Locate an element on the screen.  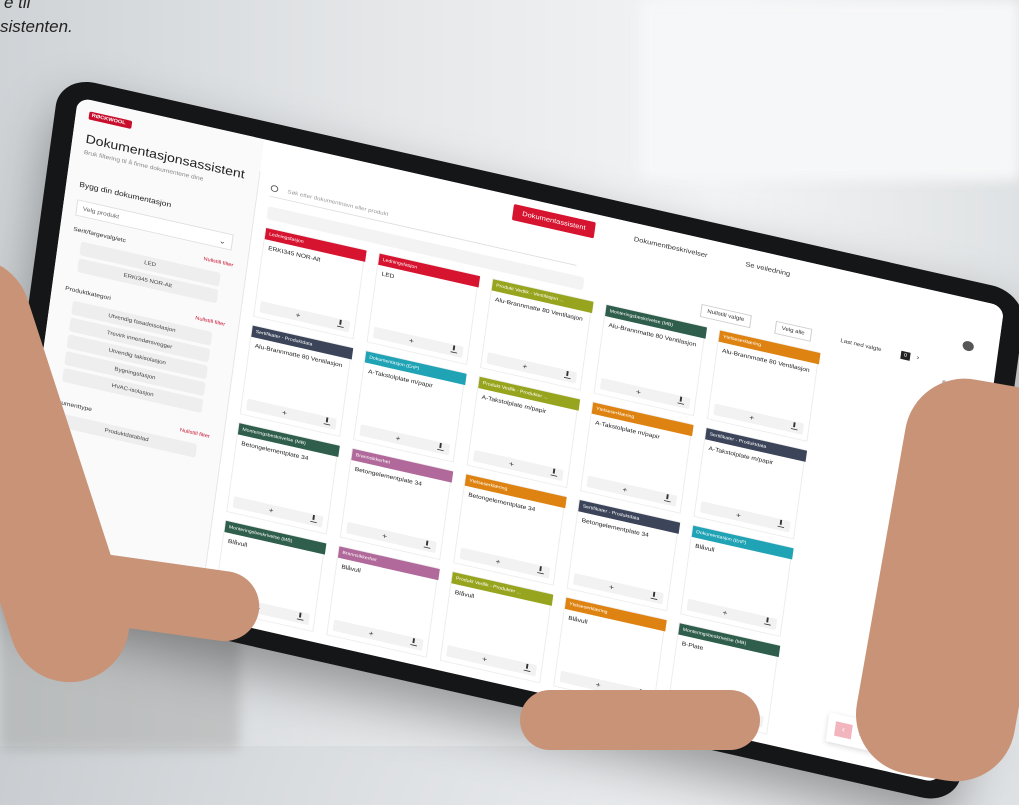
document-card: Ledningsfasjon ERKI345 NOR-Alt + is located at coordinates (310, 283).